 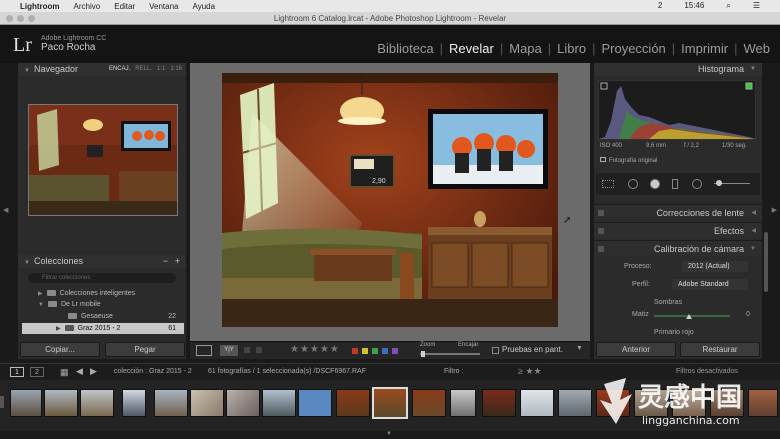 I want to click on toolbar-menu-icon: ▼, so click(x=579, y=348).